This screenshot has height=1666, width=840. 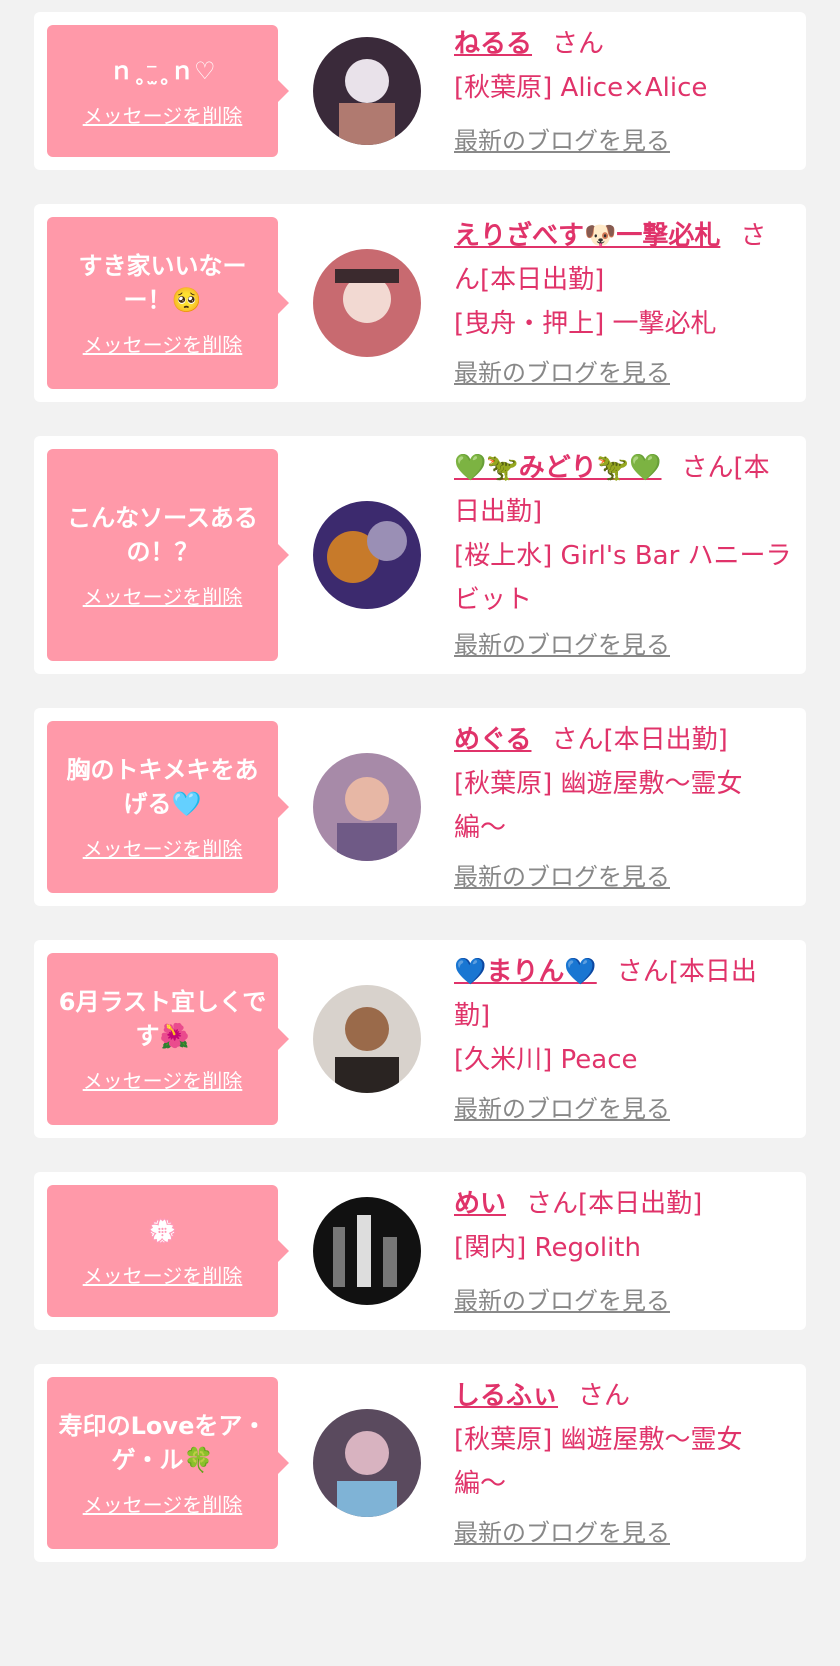 I want to click on cast-info: めぐる さん[本日出勤] [秋葉原] 幽遊屋敷〜霊女編〜, so click(x=623, y=784).